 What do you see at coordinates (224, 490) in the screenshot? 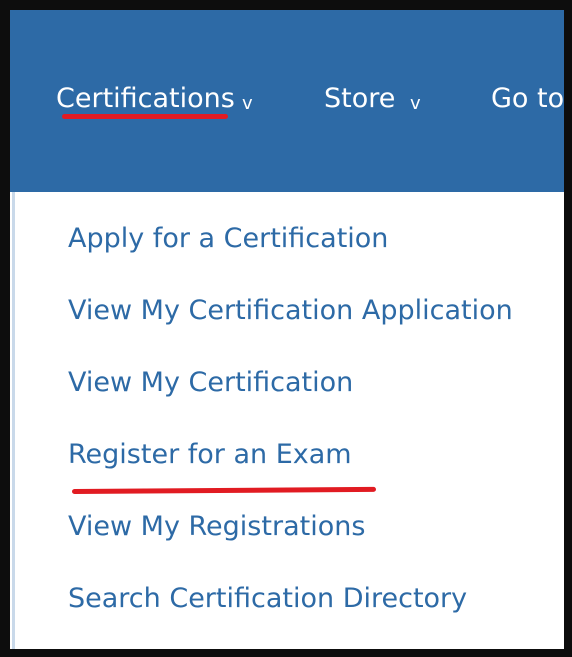
I see `annotation-underline-register` at bounding box center [224, 490].